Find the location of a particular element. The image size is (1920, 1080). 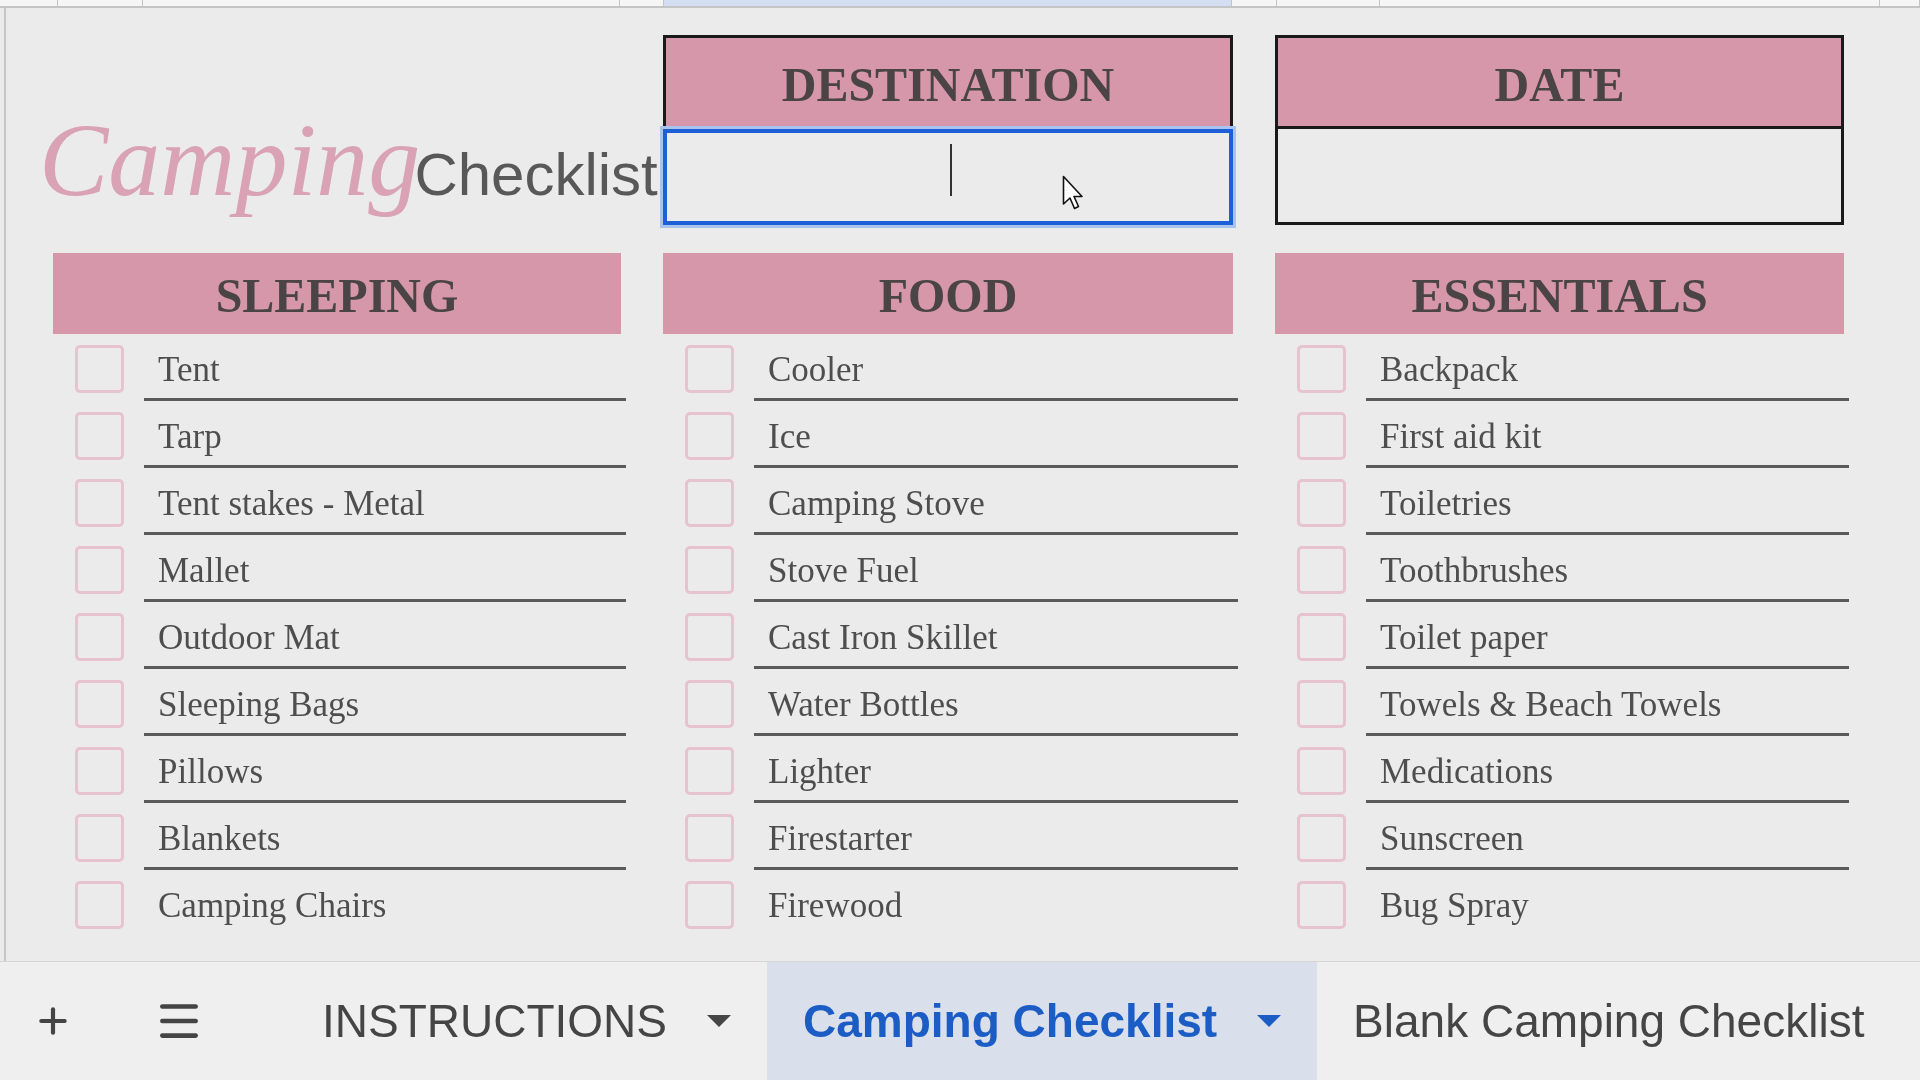

category-header: ESSENTIALS is located at coordinates (1559, 293).